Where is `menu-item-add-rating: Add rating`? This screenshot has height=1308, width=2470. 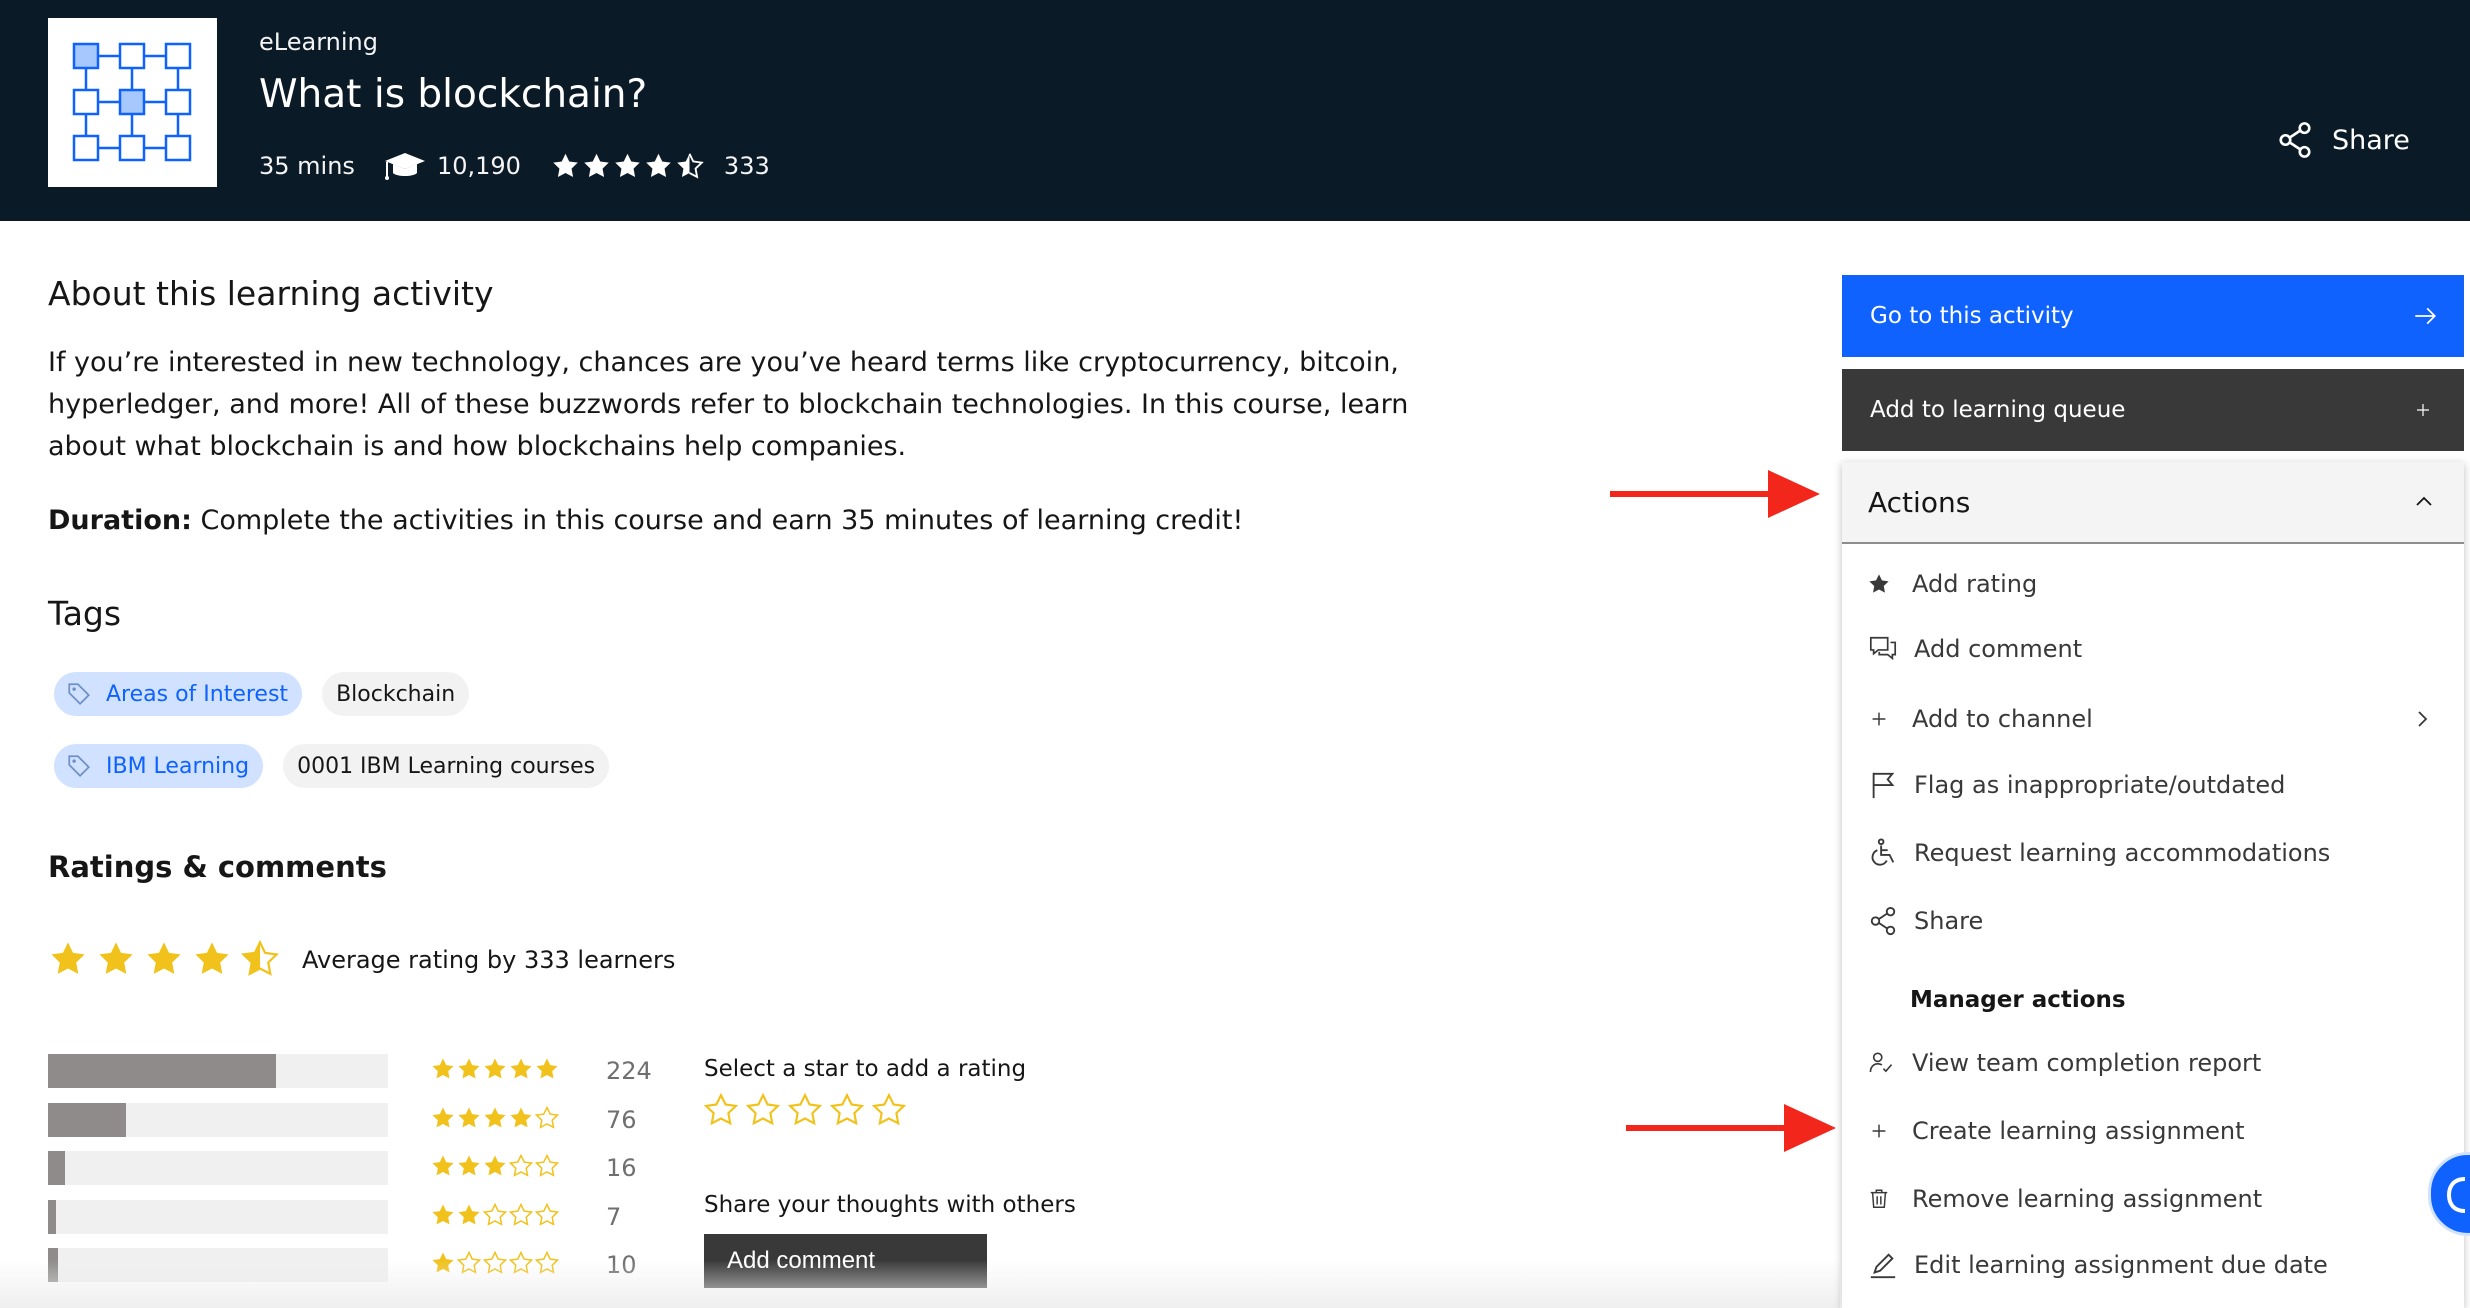
menu-item-add-rating: Add rating is located at coordinates (2153, 584).